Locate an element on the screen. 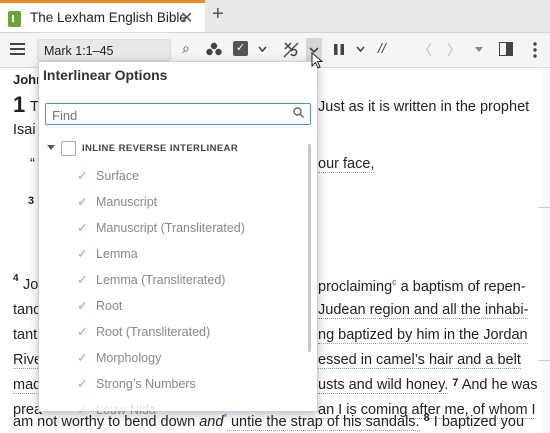 The height and width of the screenshot is (433, 550). search-icon: ⌕ is located at coordinates (186, 48).